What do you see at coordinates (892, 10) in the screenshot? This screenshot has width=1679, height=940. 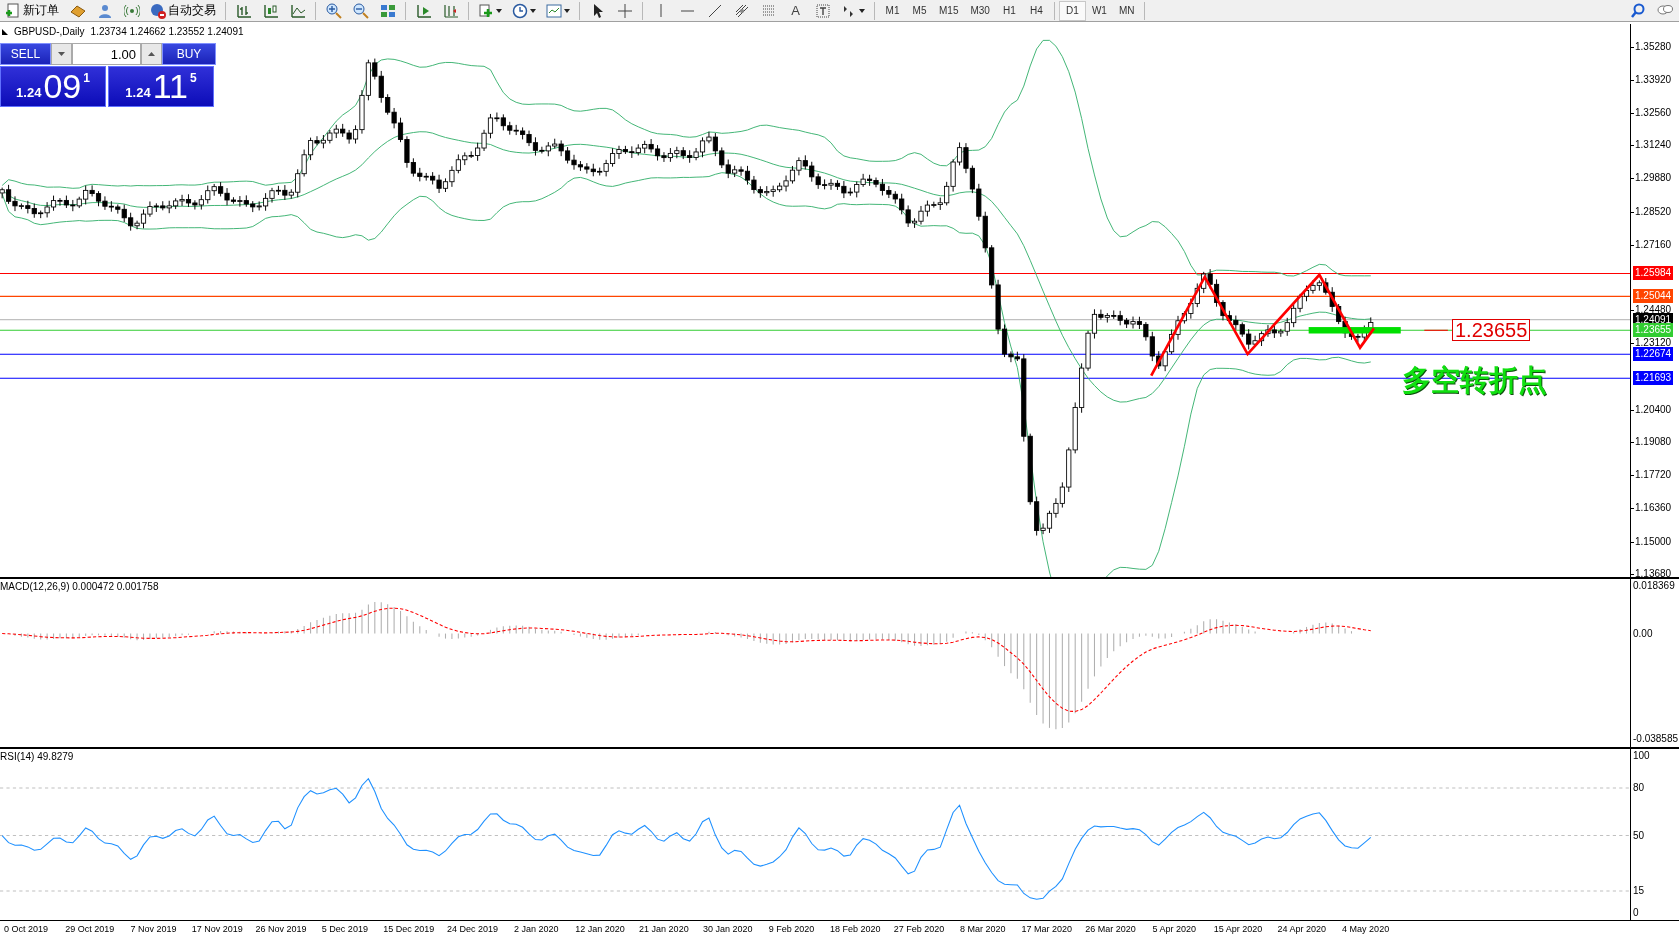 I see `timeframe-tab: M1` at bounding box center [892, 10].